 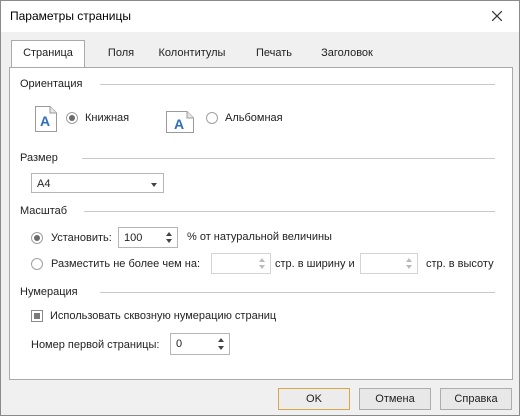 I want to click on close-icon, so click(x=497, y=16).